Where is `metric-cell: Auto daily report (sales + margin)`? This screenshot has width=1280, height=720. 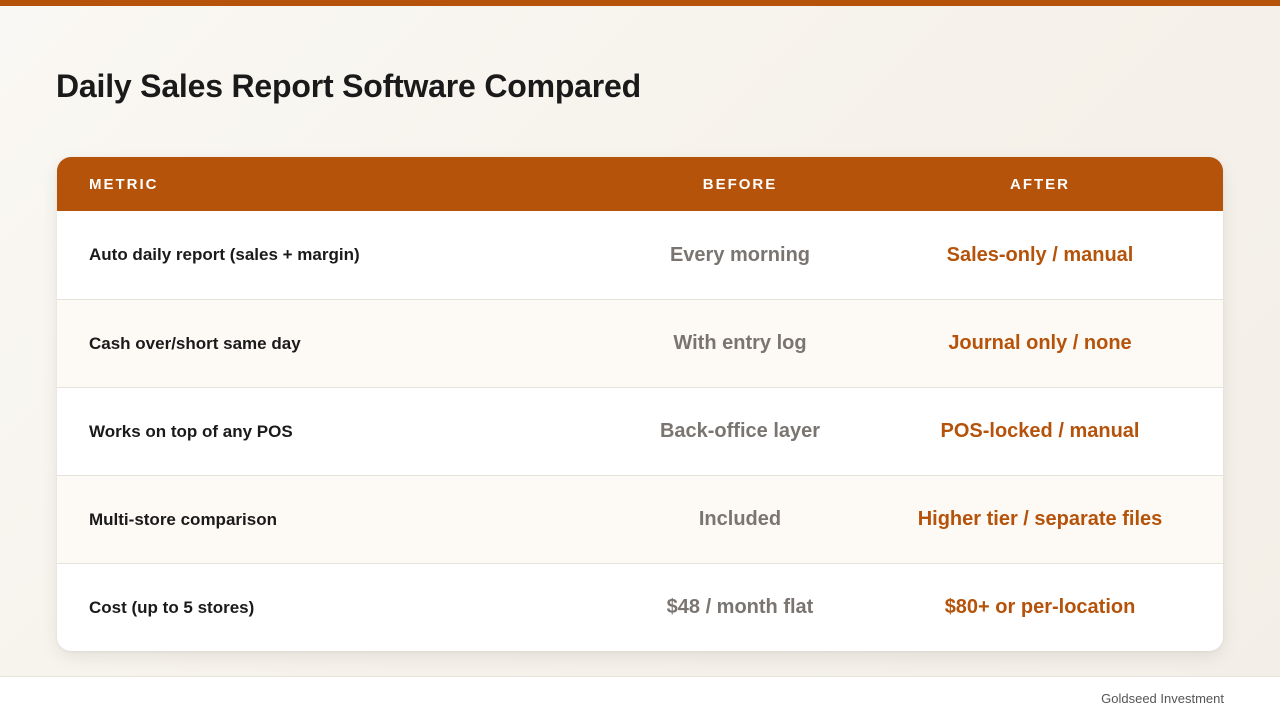 metric-cell: Auto daily report (sales + margin) is located at coordinates (224, 254).